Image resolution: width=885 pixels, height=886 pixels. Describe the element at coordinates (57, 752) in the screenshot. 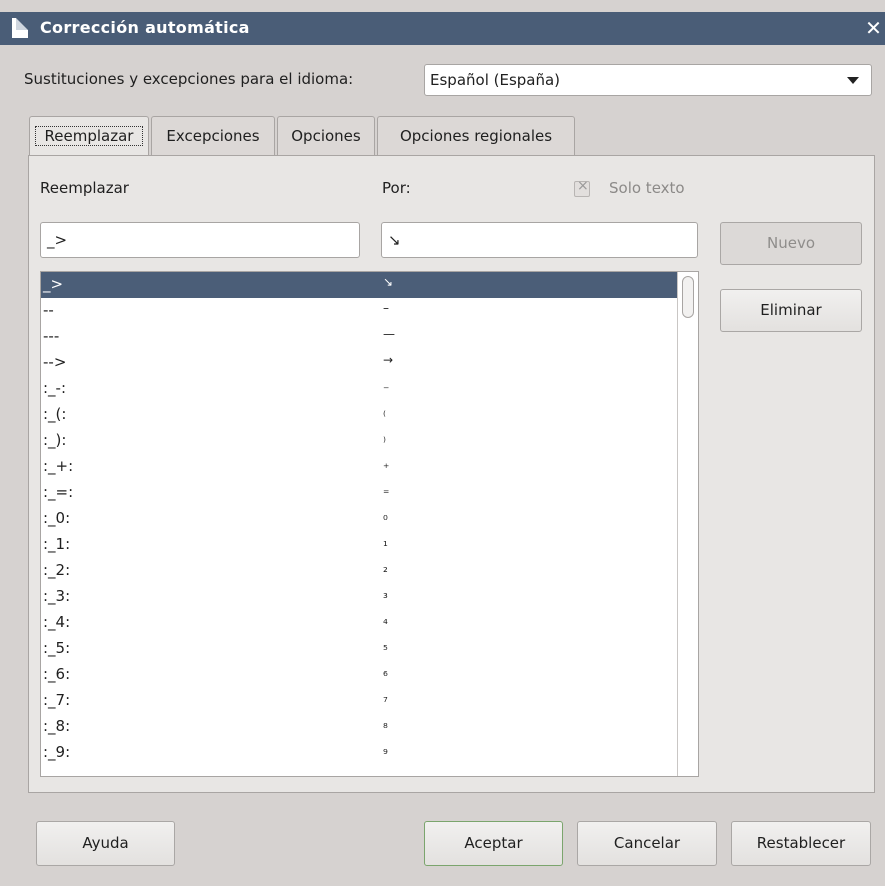

I see `list-item-replace: :_9:` at that location.